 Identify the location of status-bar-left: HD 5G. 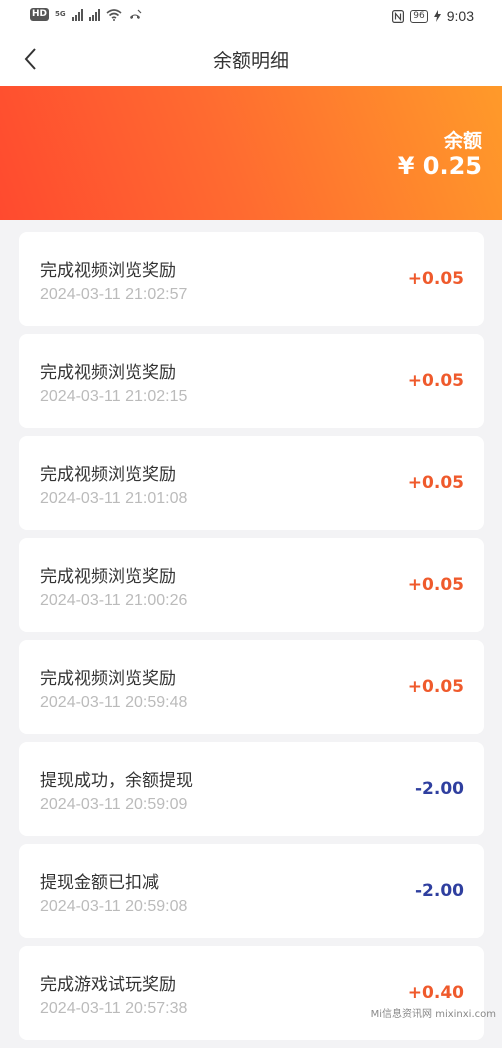
(86, 14).